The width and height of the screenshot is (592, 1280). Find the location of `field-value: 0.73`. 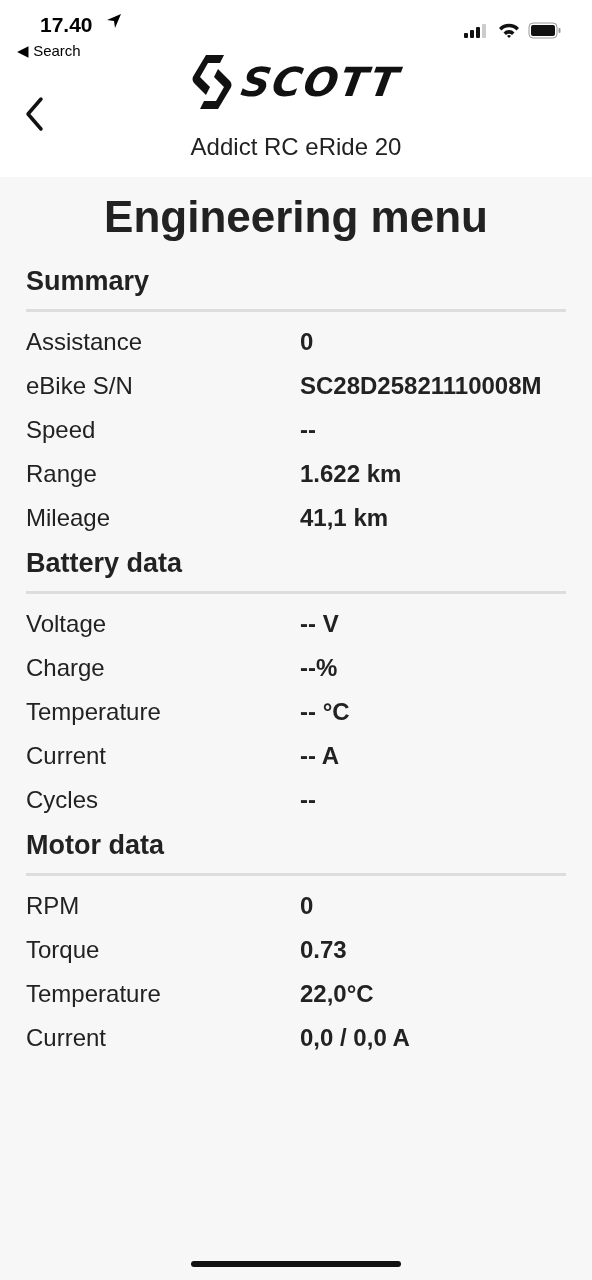

field-value: 0.73 is located at coordinates (324, 950).